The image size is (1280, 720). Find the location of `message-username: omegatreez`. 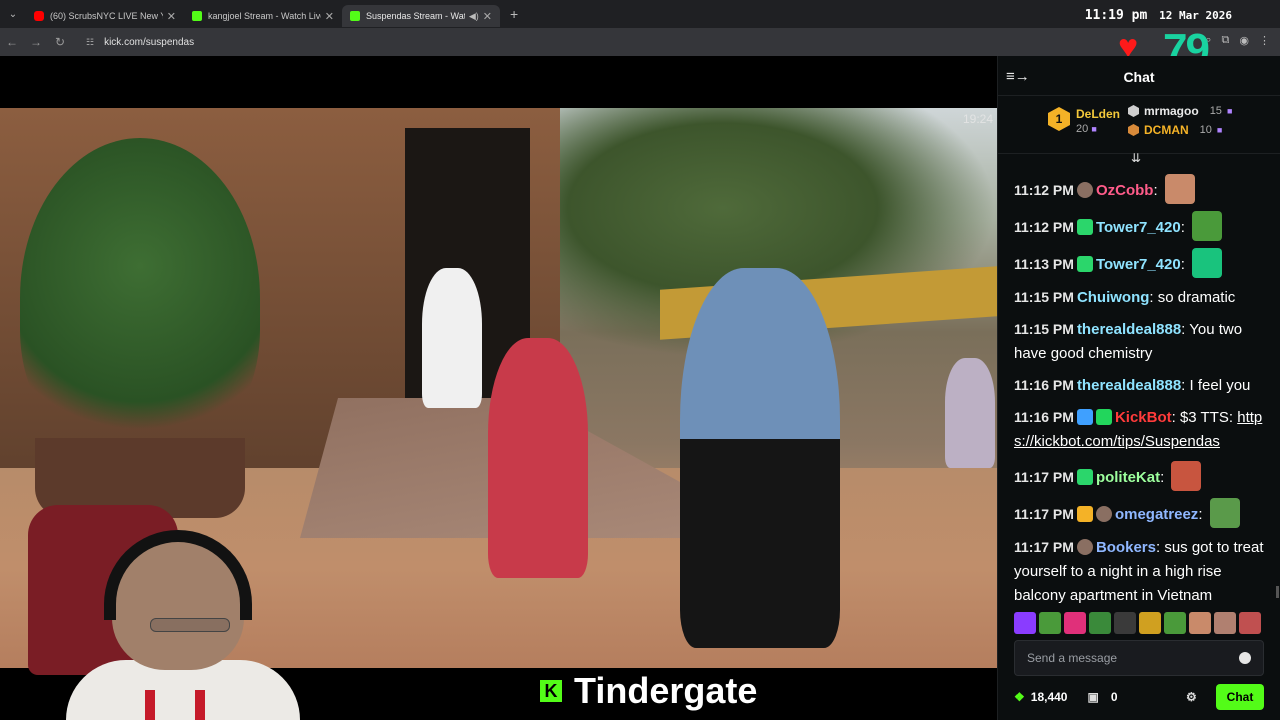

message-username: omegatreez is located at coordinates (1156, 514).